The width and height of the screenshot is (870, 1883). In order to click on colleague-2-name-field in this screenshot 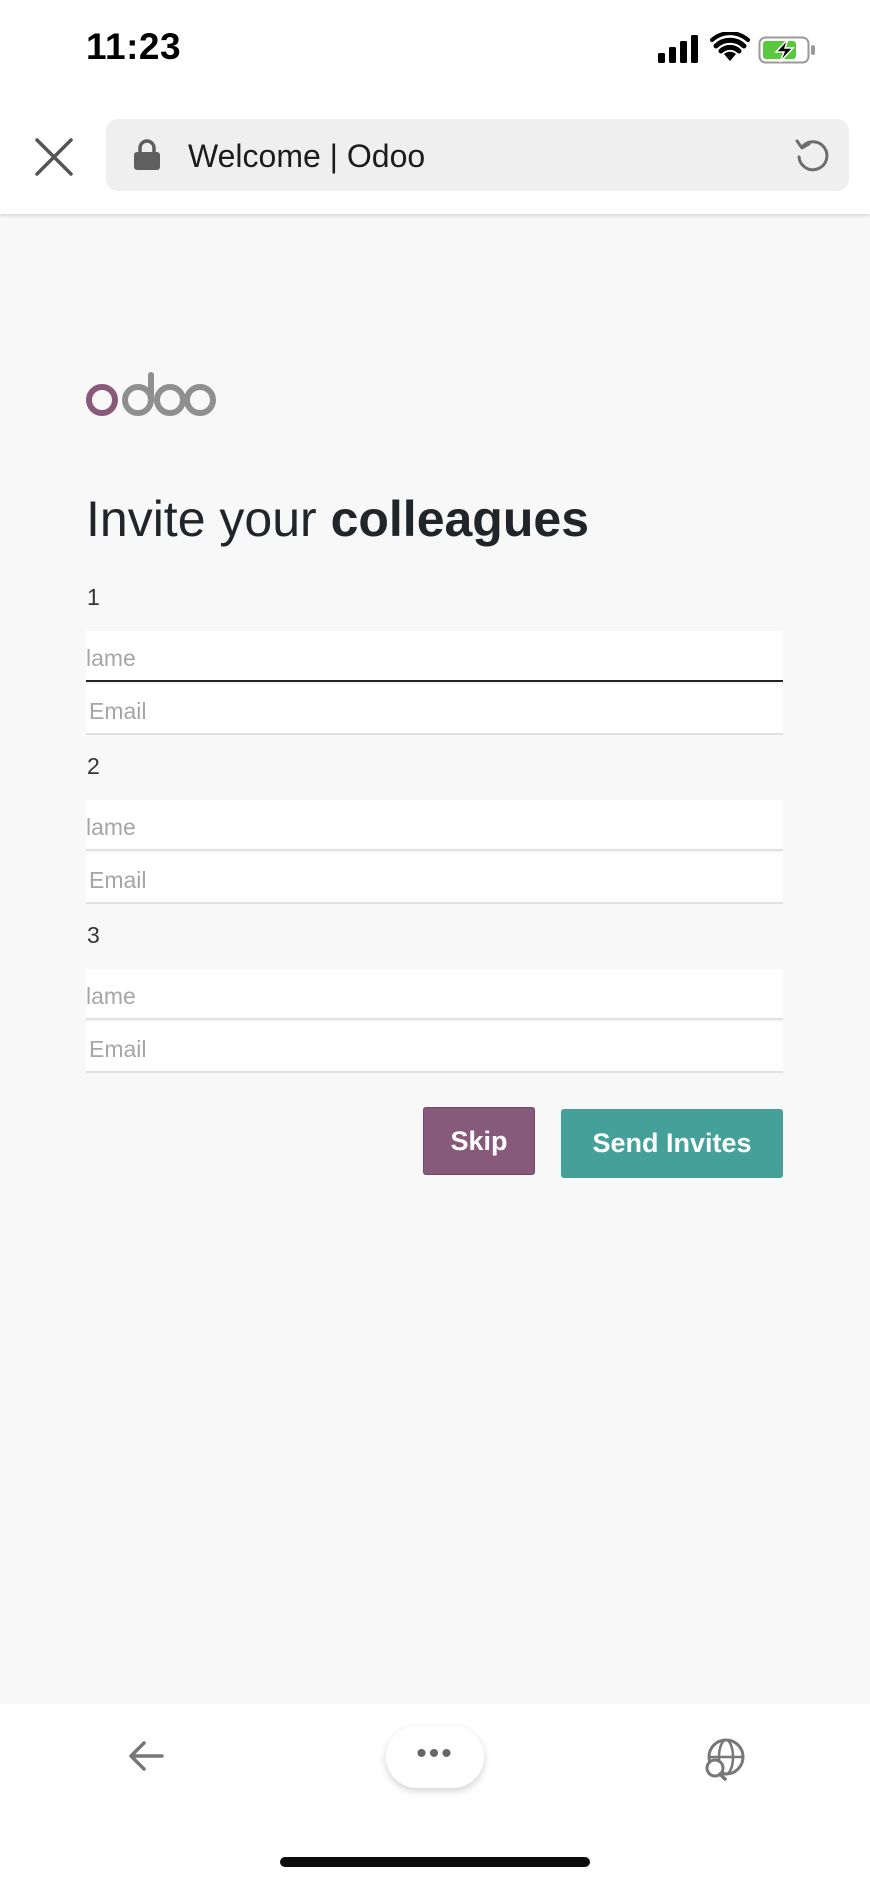, I will do `click(434, 825)`.